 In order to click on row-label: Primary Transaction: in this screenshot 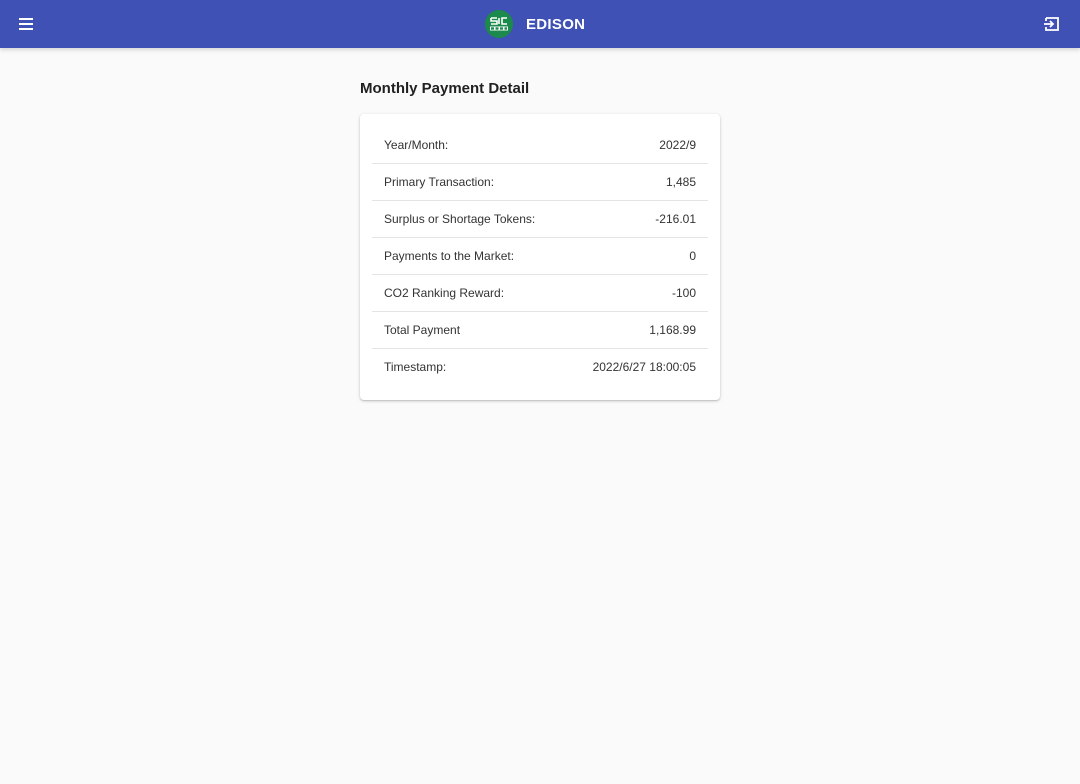, I will do `click(439, 182)`.